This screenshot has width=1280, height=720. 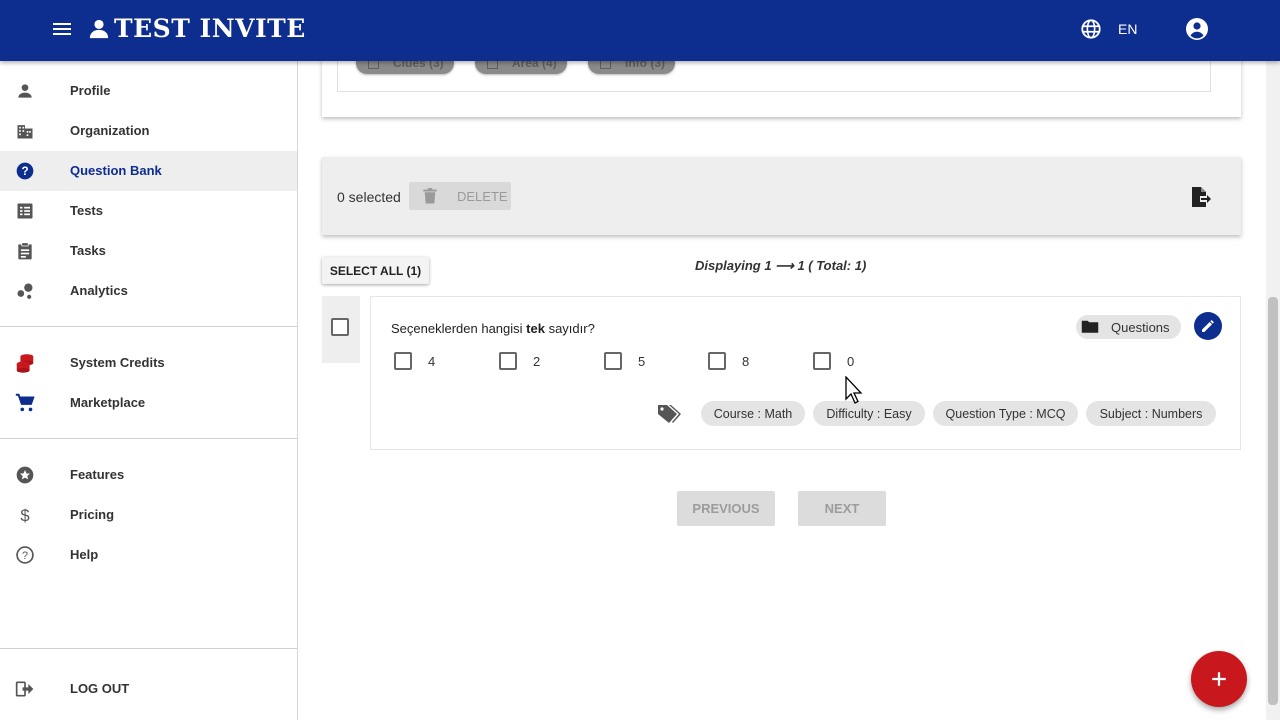 What do you see at coordinates (642, 361) in the screenshot?
I see `option-label: 5` at bounding box center [642, 361].